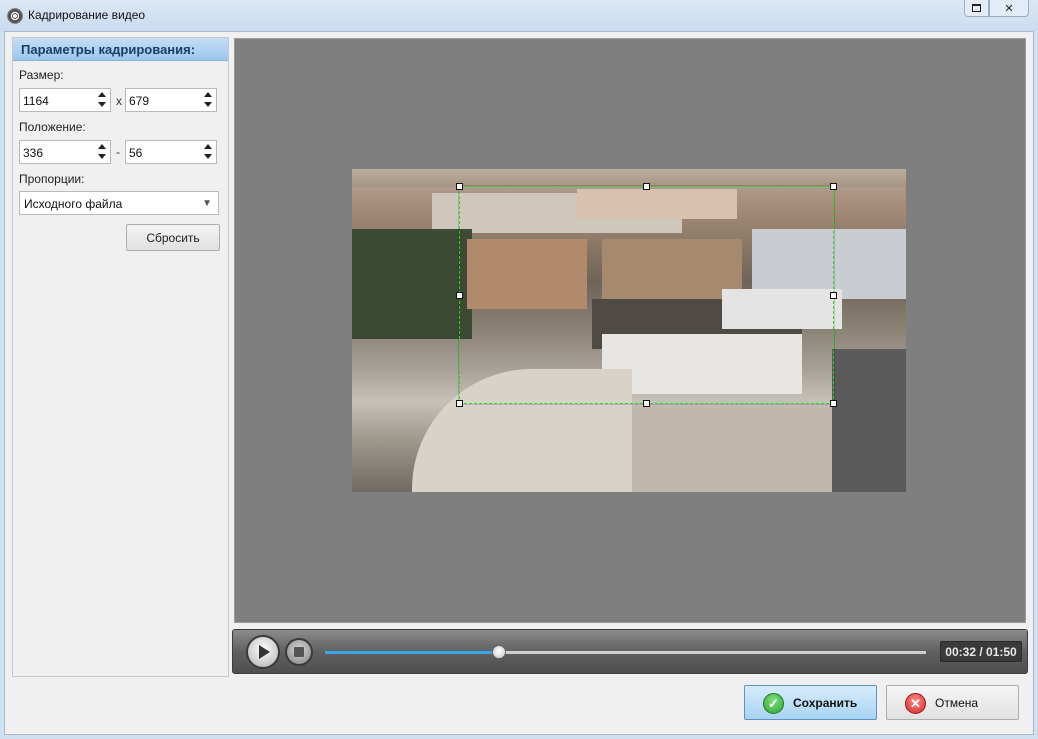 This screenshot has height=739, width=1038. I want to click on panel-header: Параметры кадрирования:, so click(120, 49).